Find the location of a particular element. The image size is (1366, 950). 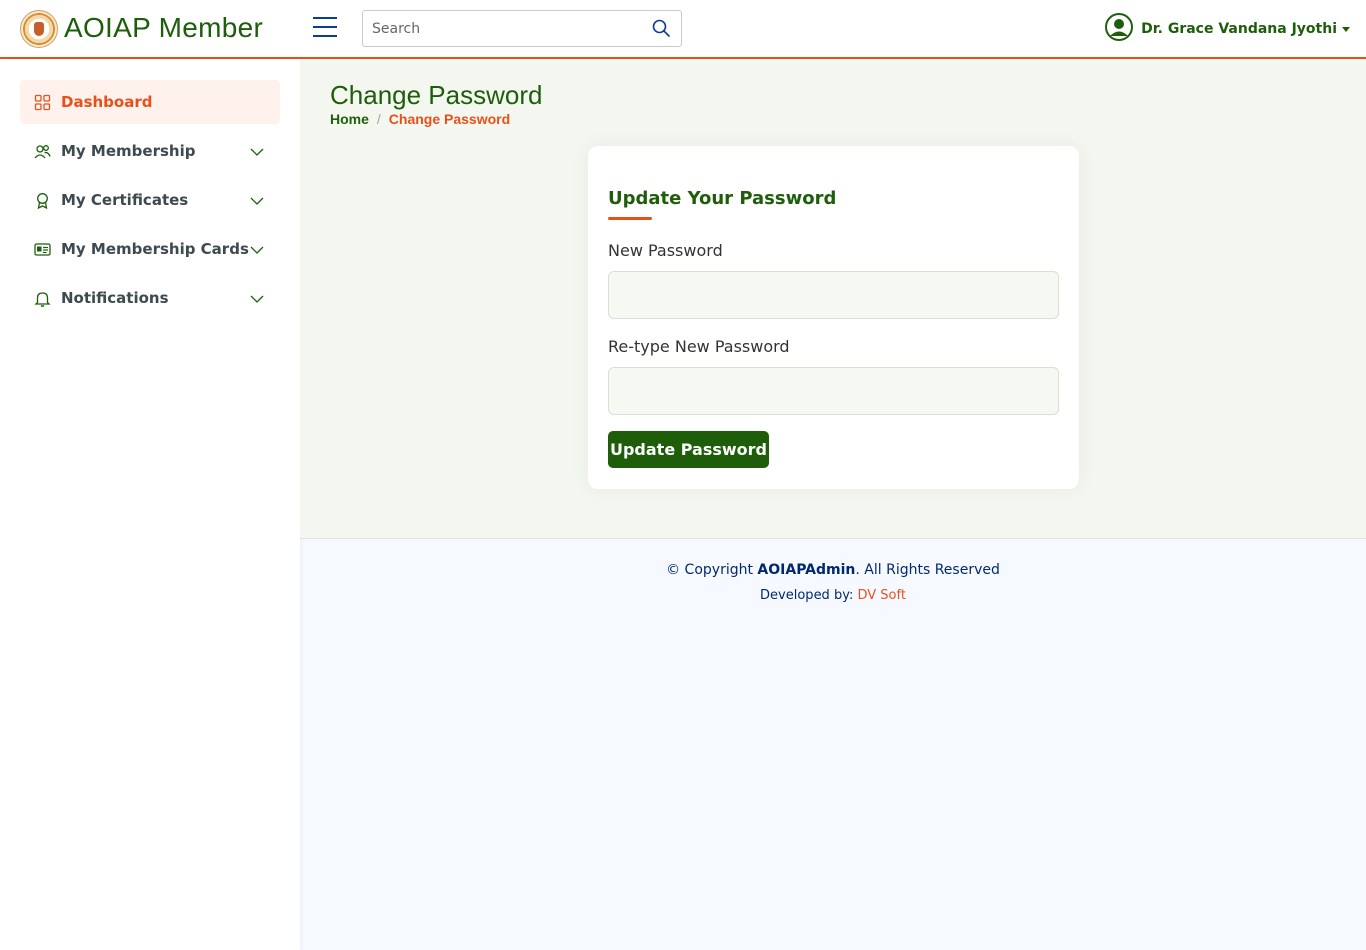

caret-down-icon is located at coordinates (1346, 29).